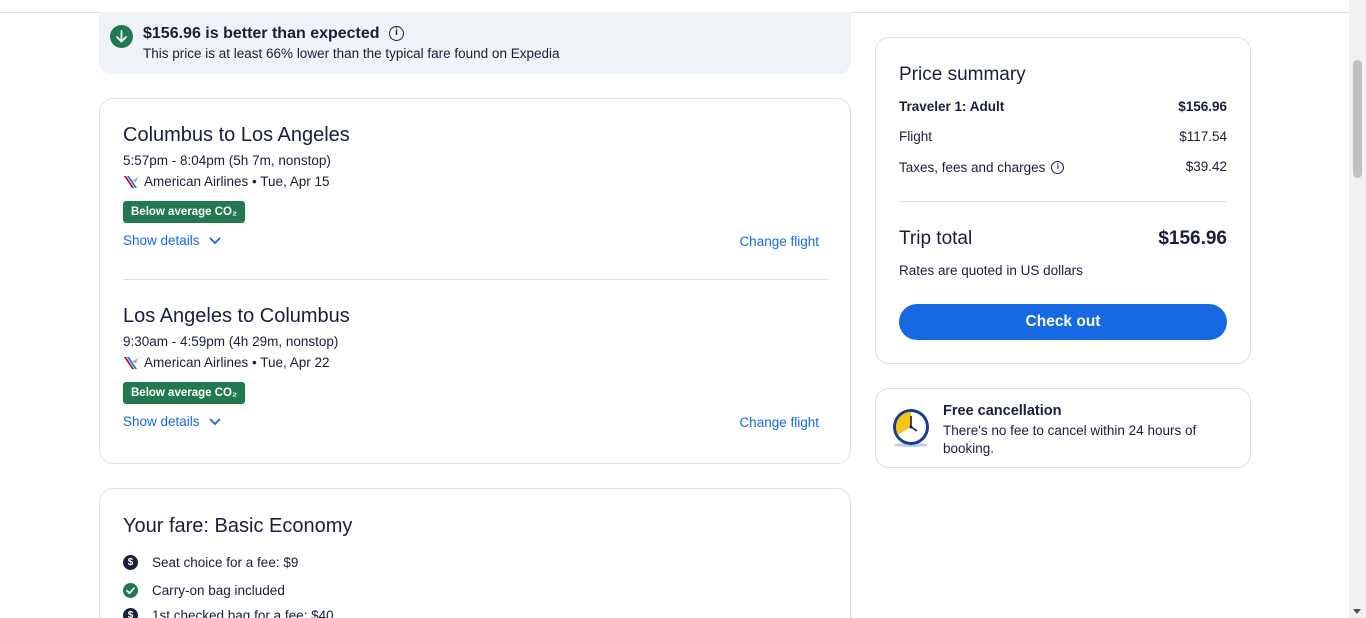  Describe the element at coordinates (1202, 106) in the screenshot. I see `traveler-value: $156.96` at that location.